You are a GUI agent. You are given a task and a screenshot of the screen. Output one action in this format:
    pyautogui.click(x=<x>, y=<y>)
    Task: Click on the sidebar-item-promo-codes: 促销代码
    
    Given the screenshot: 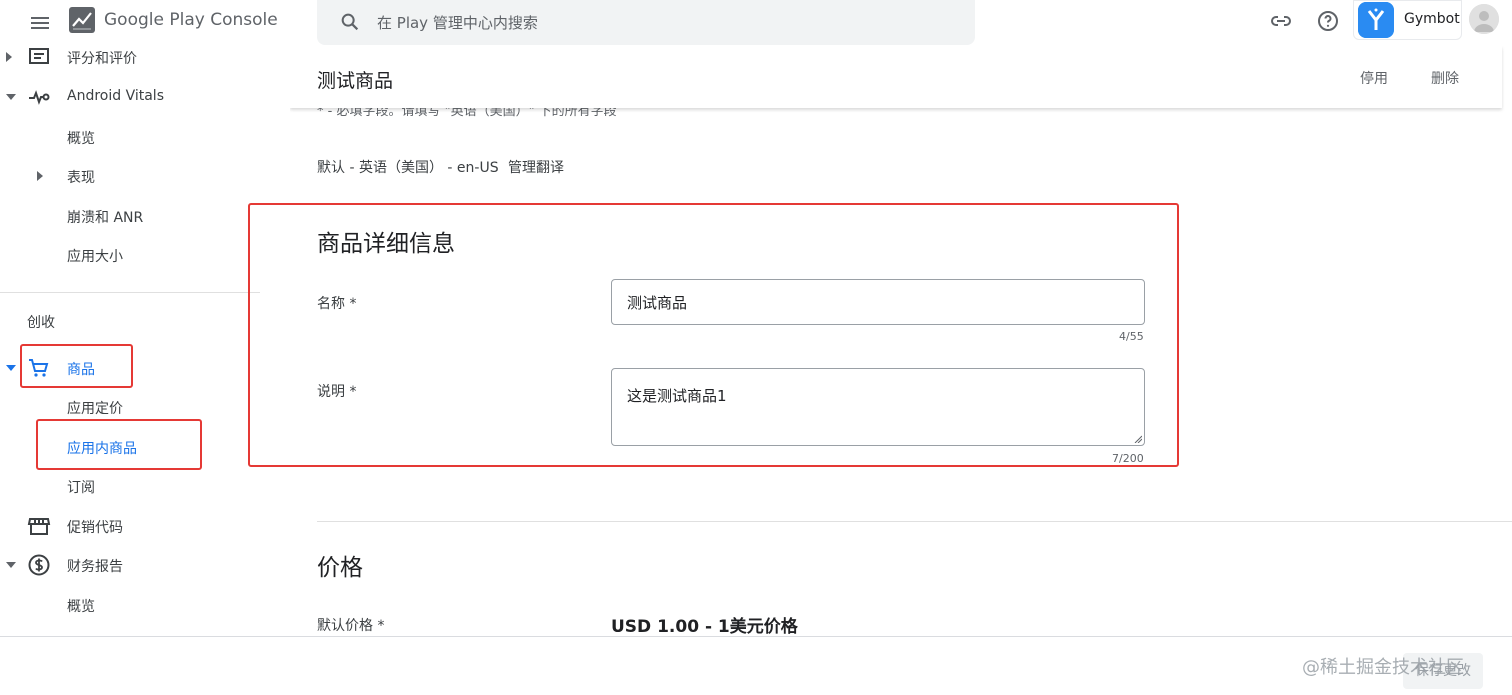 What is the action you would take?
    pyautogui.click(x=130, y=526)
    